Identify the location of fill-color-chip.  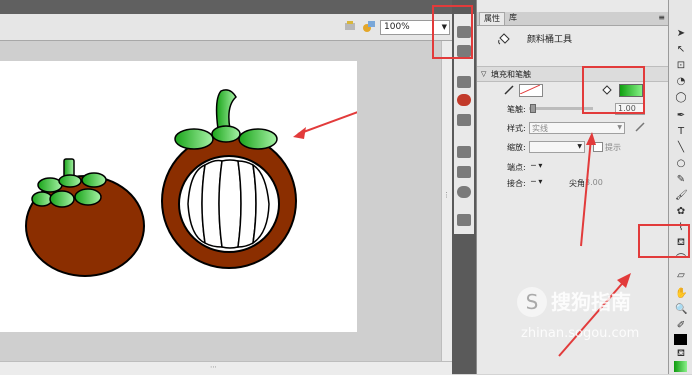
(680, 366).